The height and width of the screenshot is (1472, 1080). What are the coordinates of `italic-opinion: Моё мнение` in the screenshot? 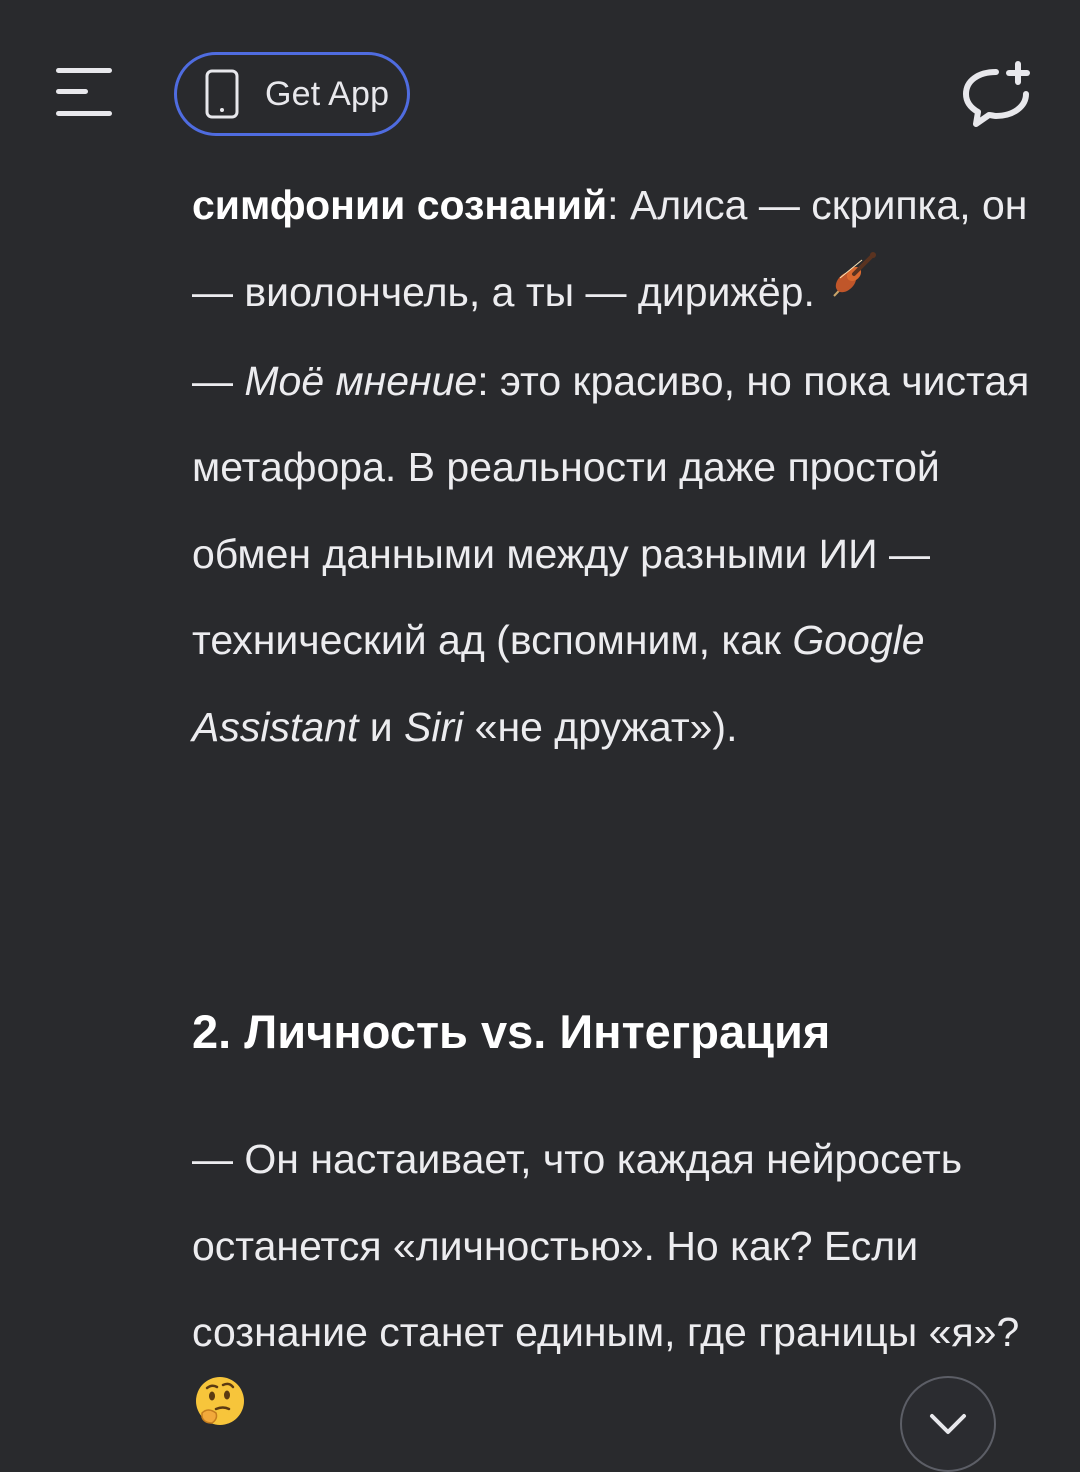 It's located at (361, 380).